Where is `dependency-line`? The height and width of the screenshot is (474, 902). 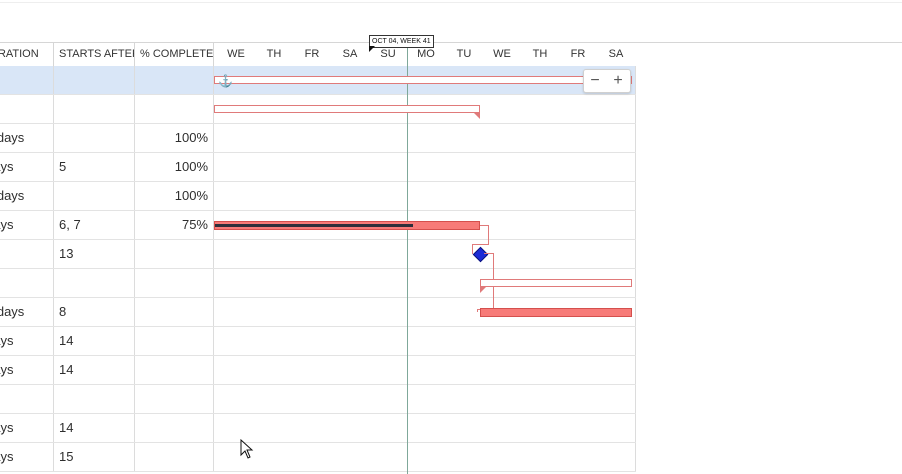
dependency-line is located at coordinates (484, 235).